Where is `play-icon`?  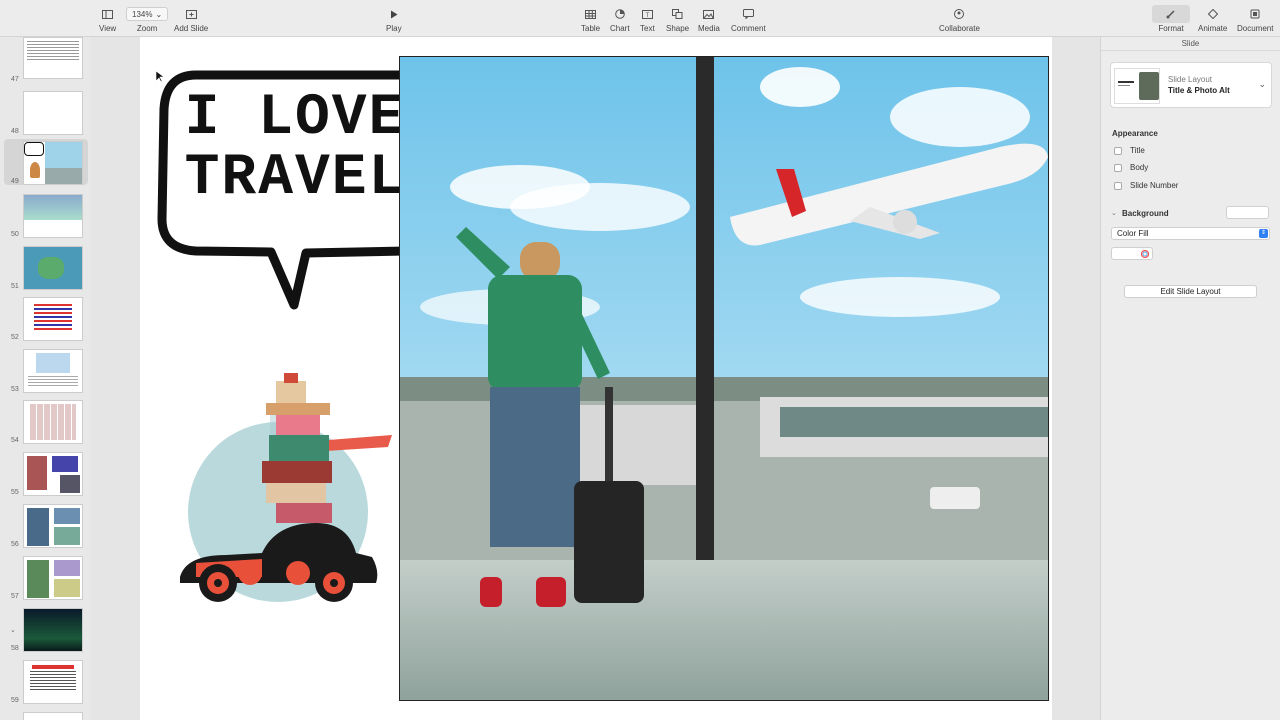 play-icon is located at coordinates (394, 14).